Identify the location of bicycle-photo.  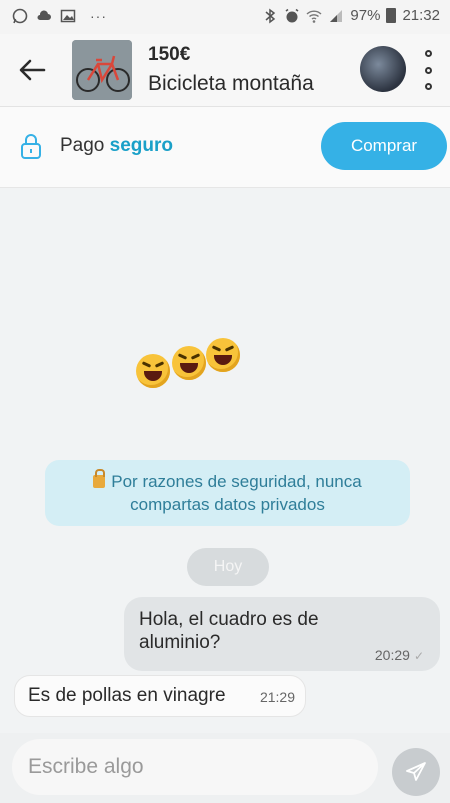
(102, 70).